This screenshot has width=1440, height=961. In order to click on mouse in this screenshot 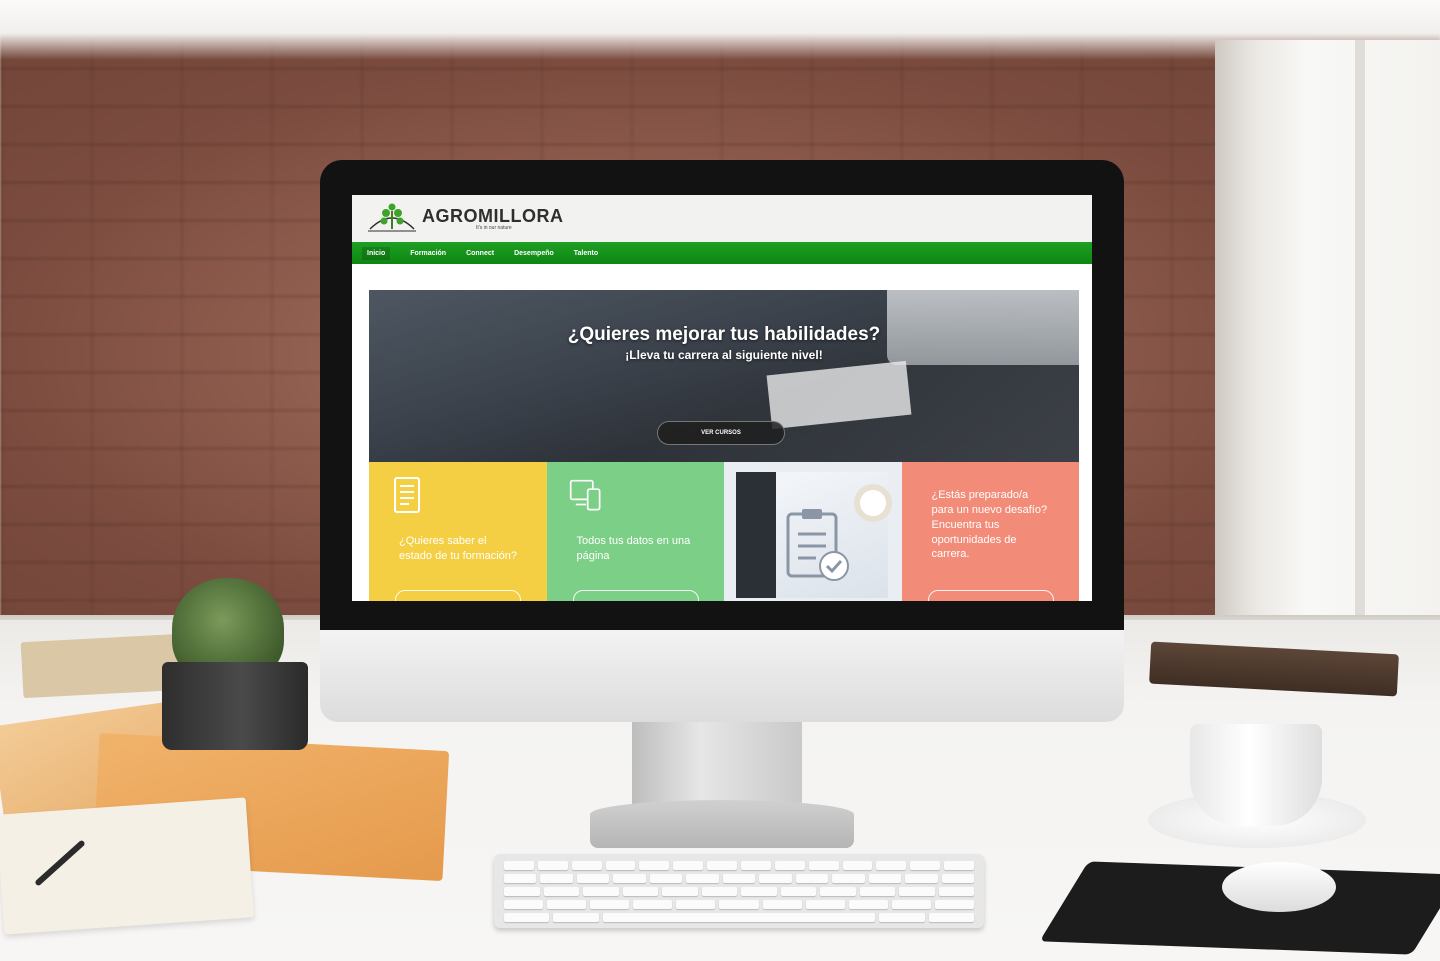, I will do `click(1279, 887)`.